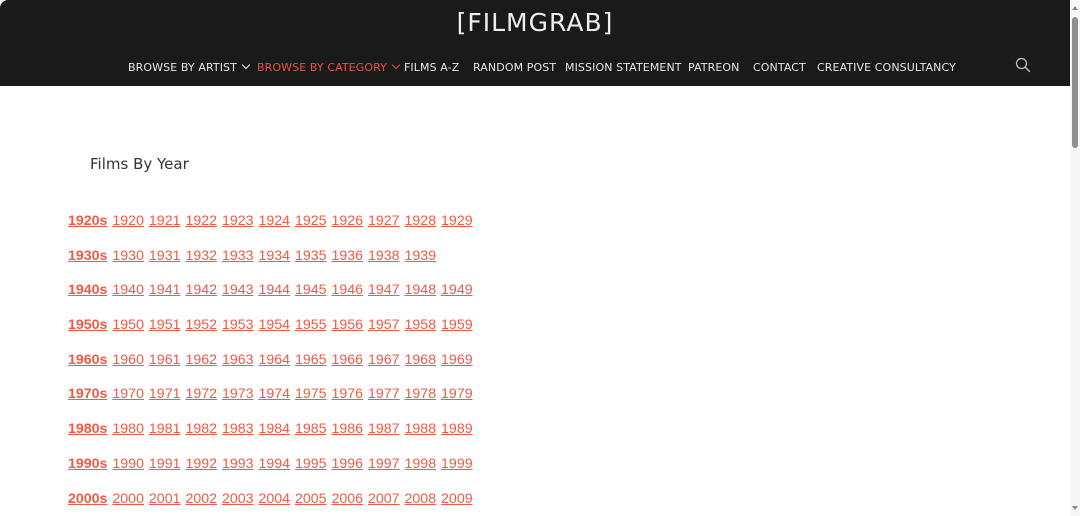  Describe the element at coordinates (238, 360) in the screenshot. I see `year-link: 1963` at that location.